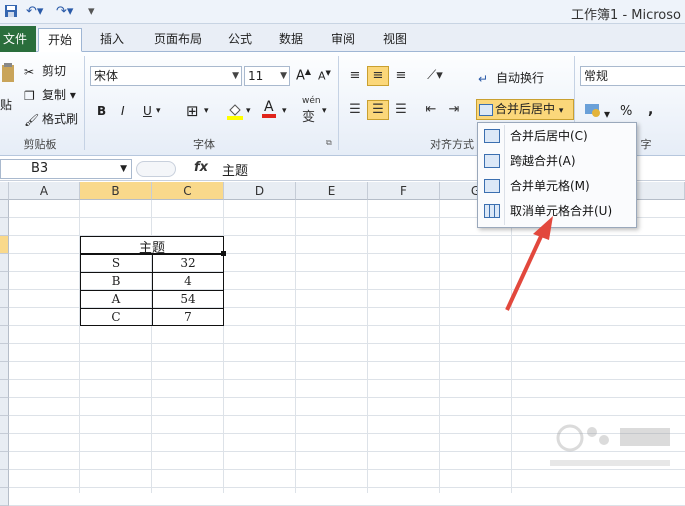 This screenshot has width=685, height=506. Describe the element at coordinates (156, 169) in the screenshot. I see `formula-bar-resize-handle` at that location.